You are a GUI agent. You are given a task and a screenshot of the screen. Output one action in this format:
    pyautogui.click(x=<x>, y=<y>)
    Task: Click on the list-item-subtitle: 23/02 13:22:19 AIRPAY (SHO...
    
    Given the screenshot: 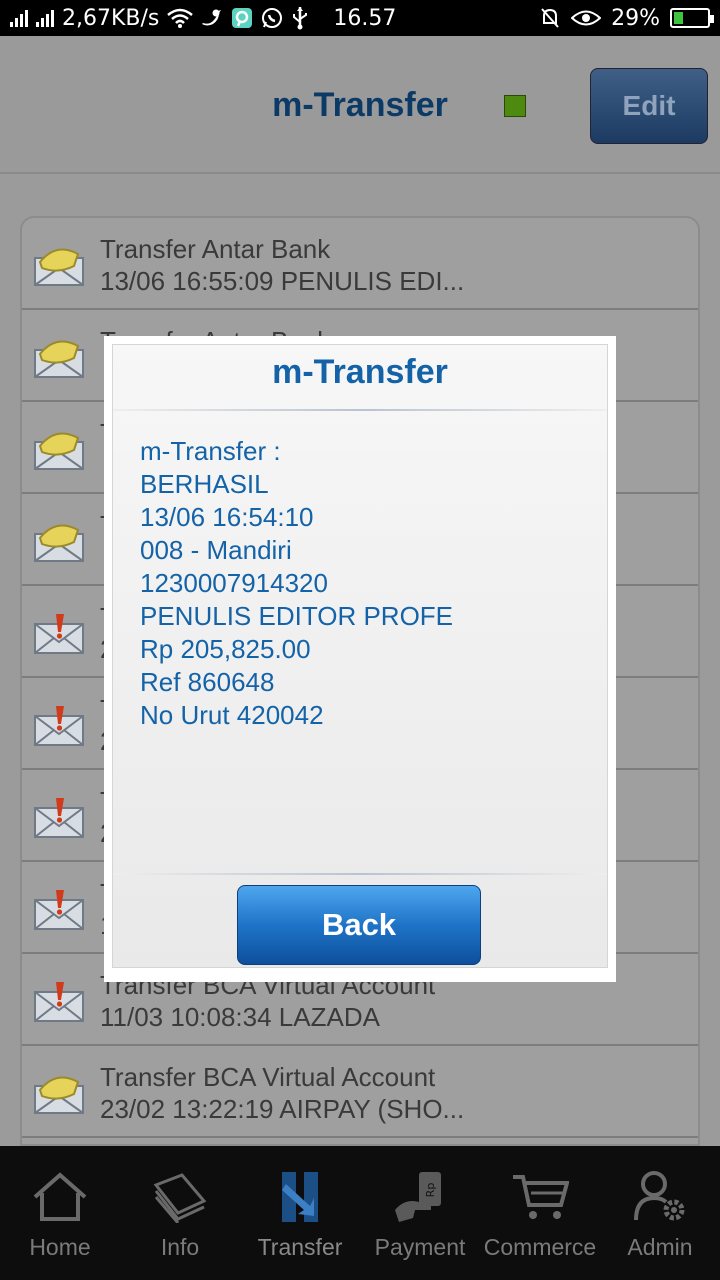 What is the action you would take?
    pyautogui.click(x=282, y=1109)
    